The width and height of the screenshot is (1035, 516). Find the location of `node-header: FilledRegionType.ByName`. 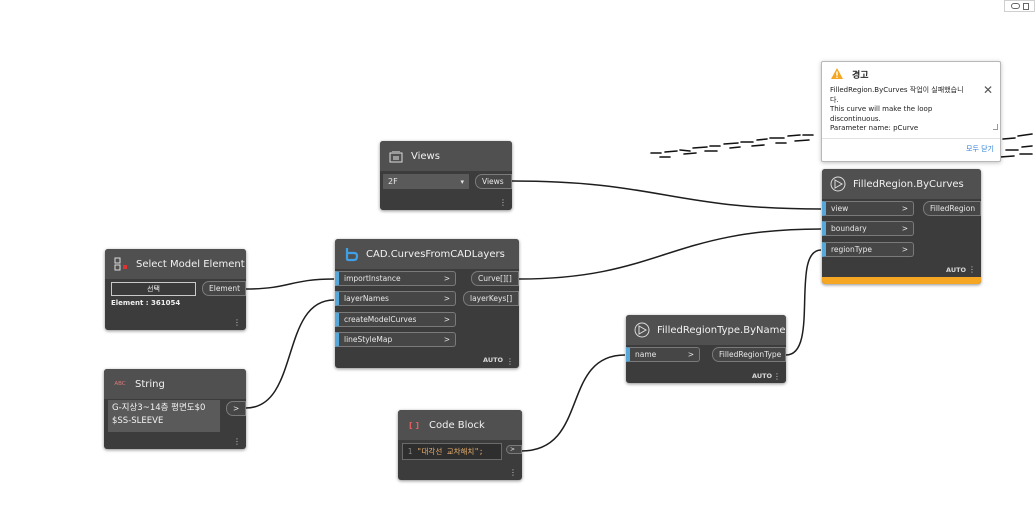

node-header: FilledRegionType.ByName is located at coordinates (706, 330).